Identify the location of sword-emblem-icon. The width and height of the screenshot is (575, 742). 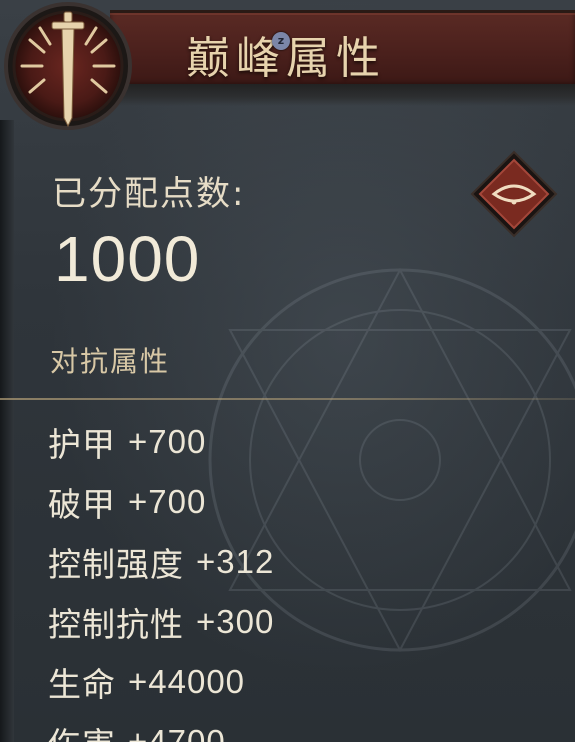
(68, 66).